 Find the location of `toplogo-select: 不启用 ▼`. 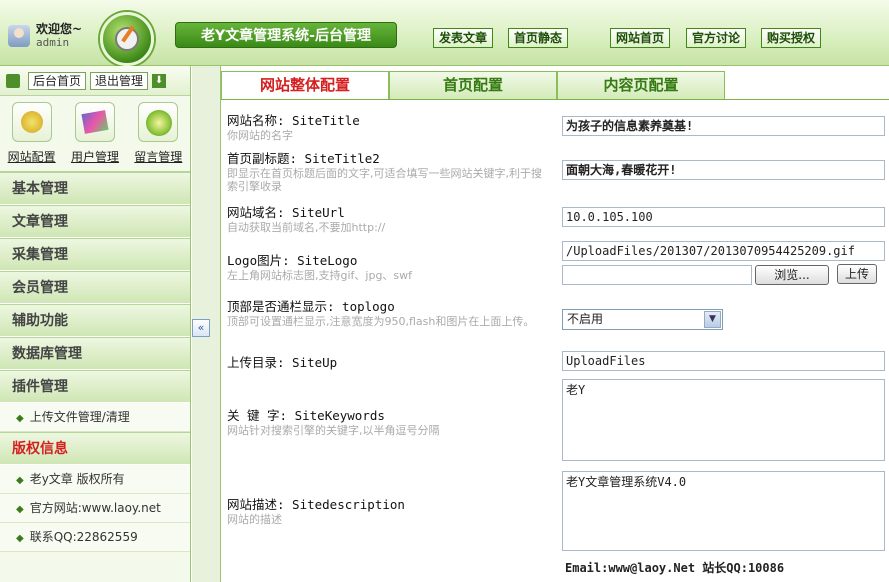

toplogo-select: 不启用 ▼ is located at coordinates (642, 319).